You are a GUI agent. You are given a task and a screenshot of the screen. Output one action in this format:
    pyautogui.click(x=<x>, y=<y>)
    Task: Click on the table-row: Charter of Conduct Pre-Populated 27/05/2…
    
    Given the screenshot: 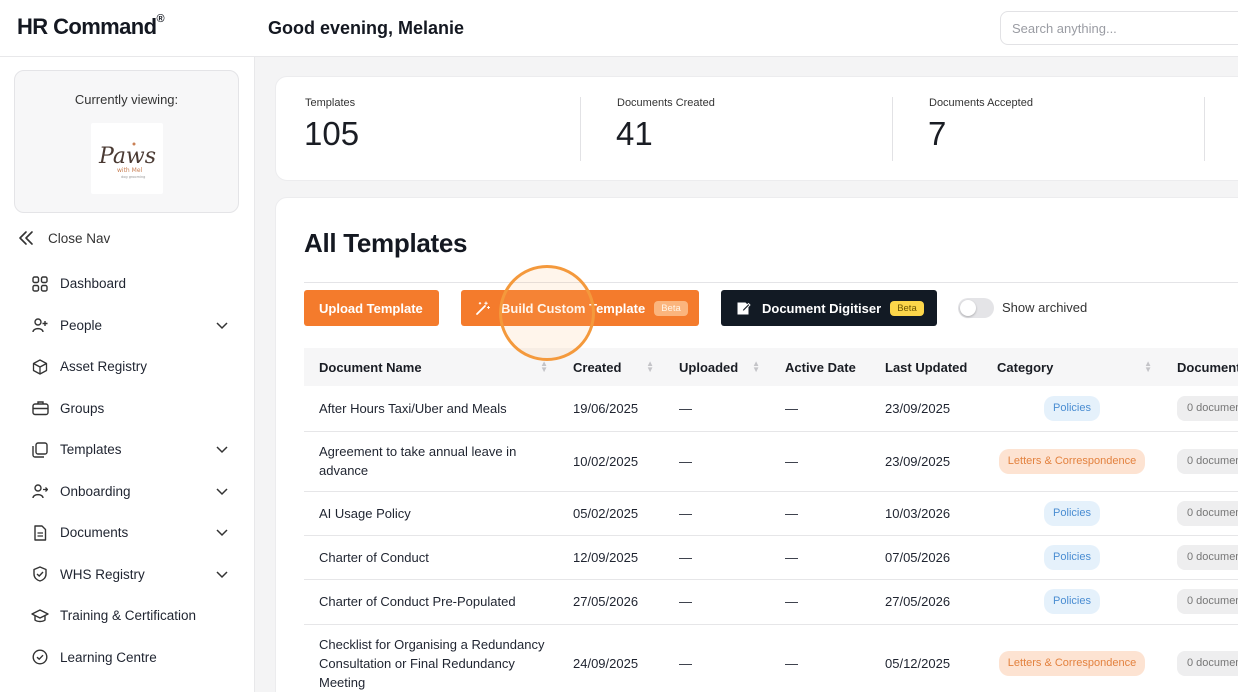 What is the action you would take?
    pyautogui.click(x=771, y=602)
    